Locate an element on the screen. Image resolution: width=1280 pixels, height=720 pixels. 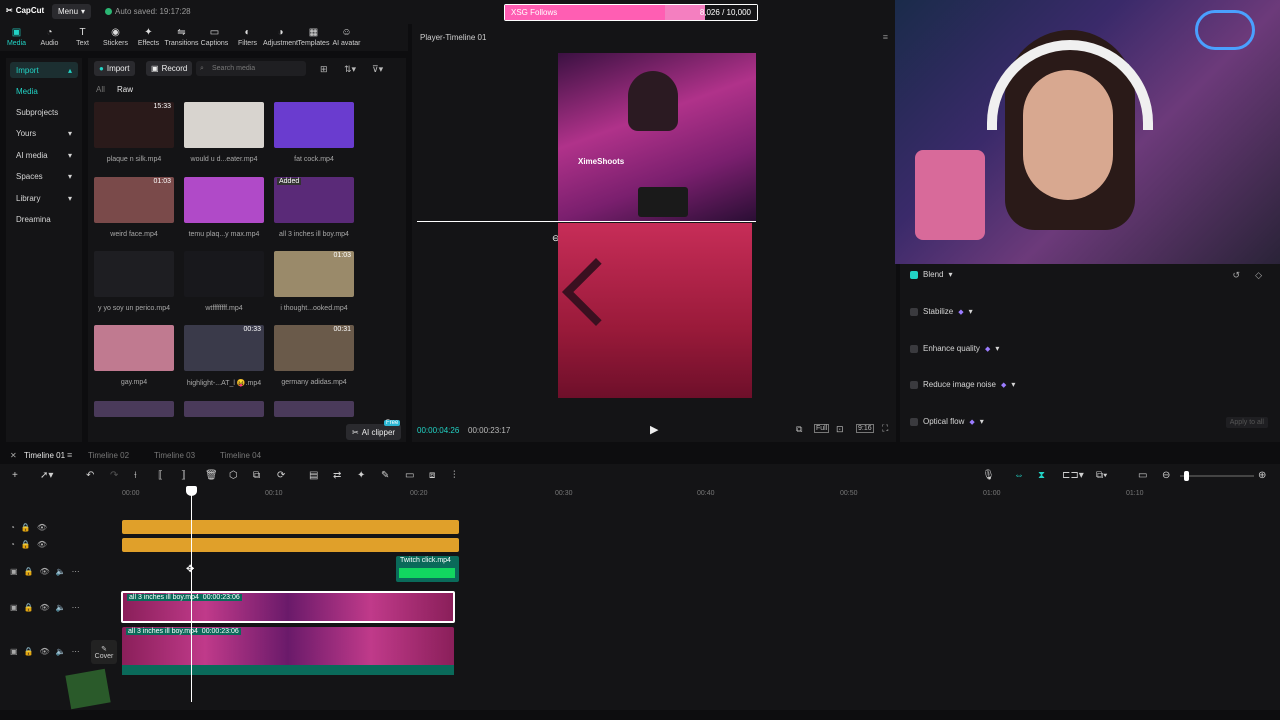
import-button: ● Import is located at coordinates (114, 68).